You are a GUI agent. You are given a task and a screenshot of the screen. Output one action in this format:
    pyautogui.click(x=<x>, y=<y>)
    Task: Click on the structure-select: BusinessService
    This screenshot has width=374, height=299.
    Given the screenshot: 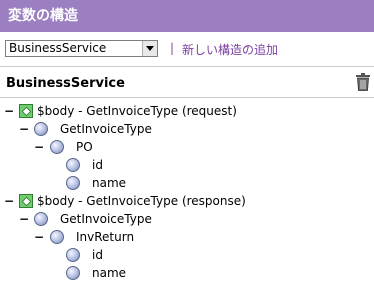 What is the action you would take?
    pyautogui.click(x=81, y=48)
    